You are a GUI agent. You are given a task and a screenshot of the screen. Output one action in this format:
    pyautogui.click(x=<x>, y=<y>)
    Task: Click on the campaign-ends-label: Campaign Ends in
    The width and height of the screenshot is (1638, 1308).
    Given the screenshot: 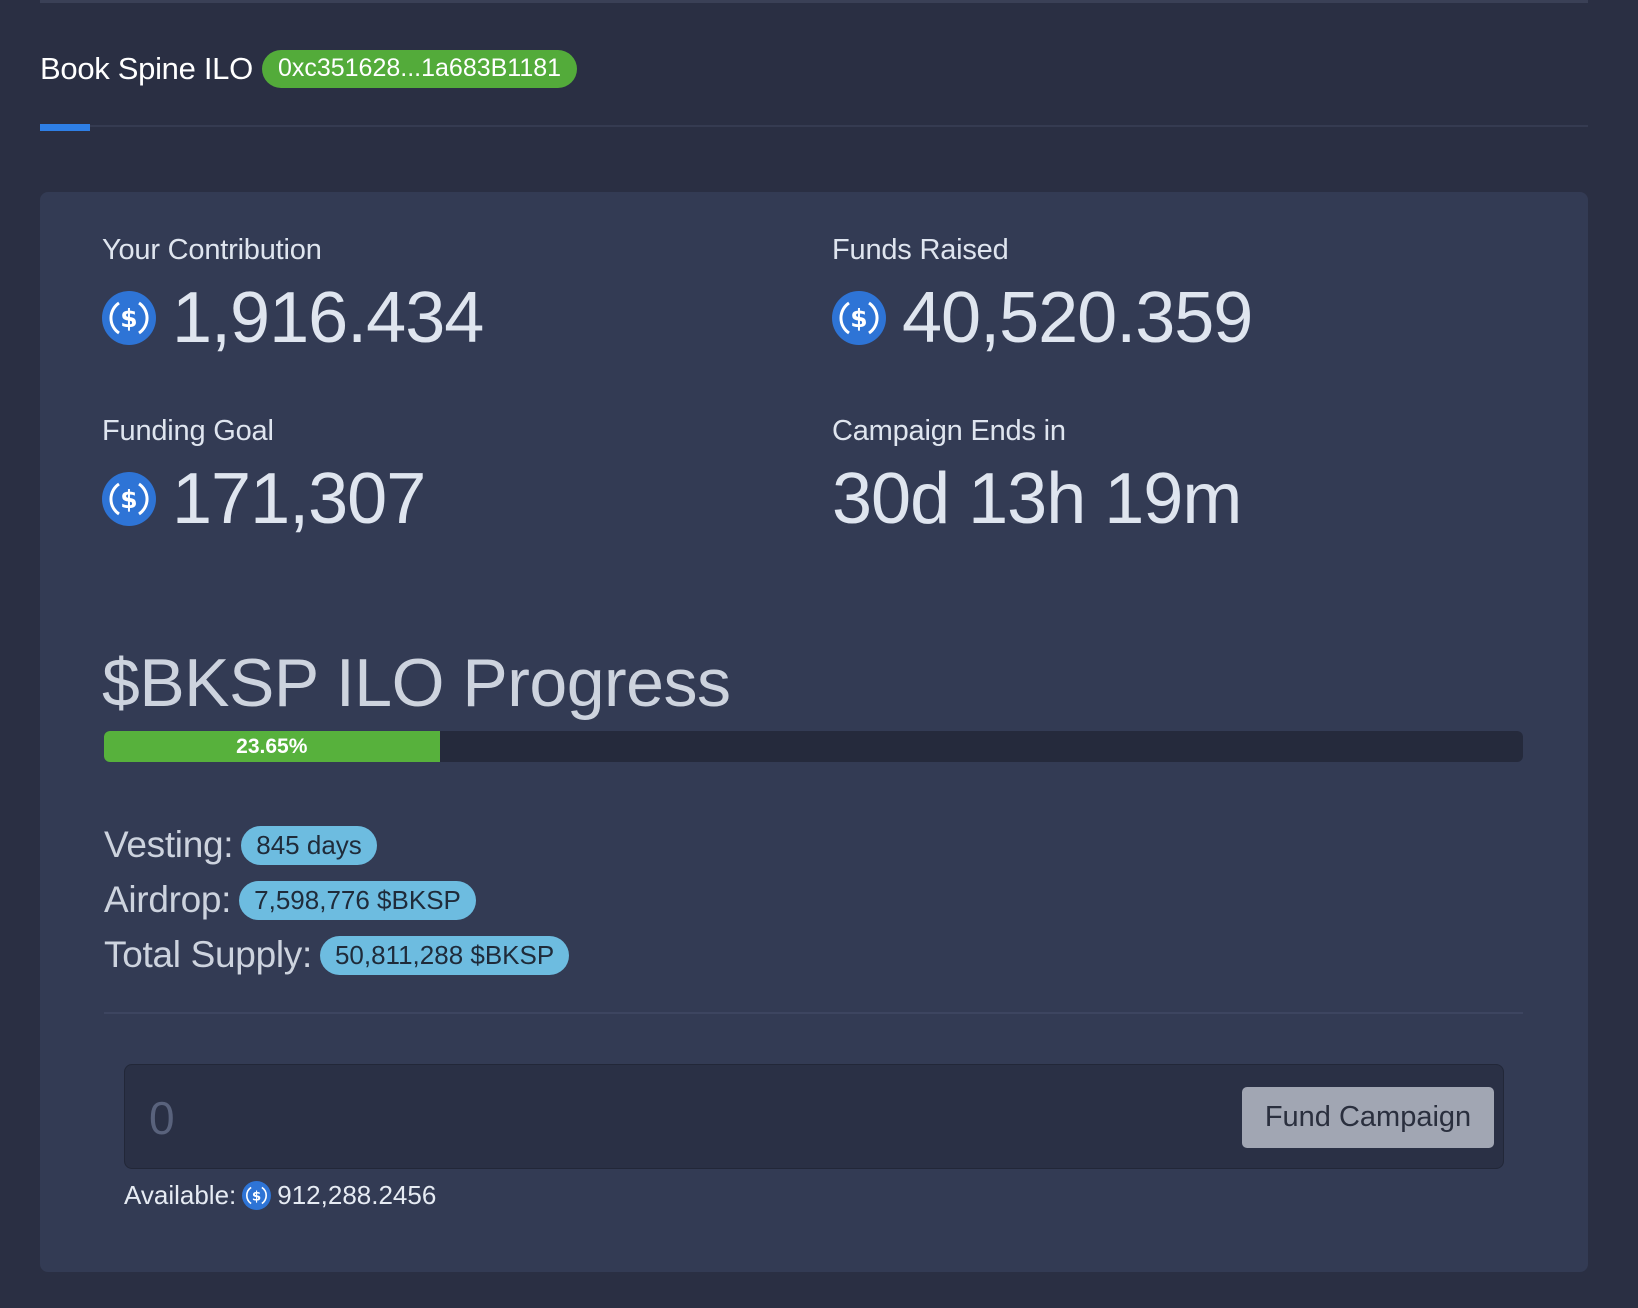 What is the action you would take?
    pyautogui.click(x=949, y=431)
    